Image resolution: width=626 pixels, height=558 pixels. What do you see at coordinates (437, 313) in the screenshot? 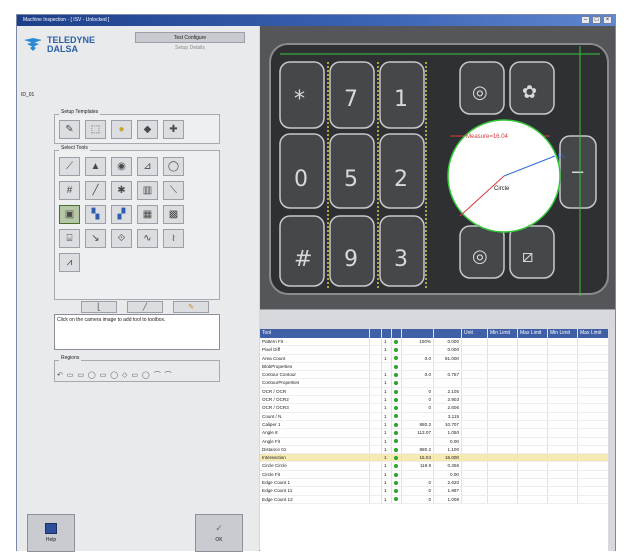
I see `image-scrollbar` at bounding box center [437, 313].